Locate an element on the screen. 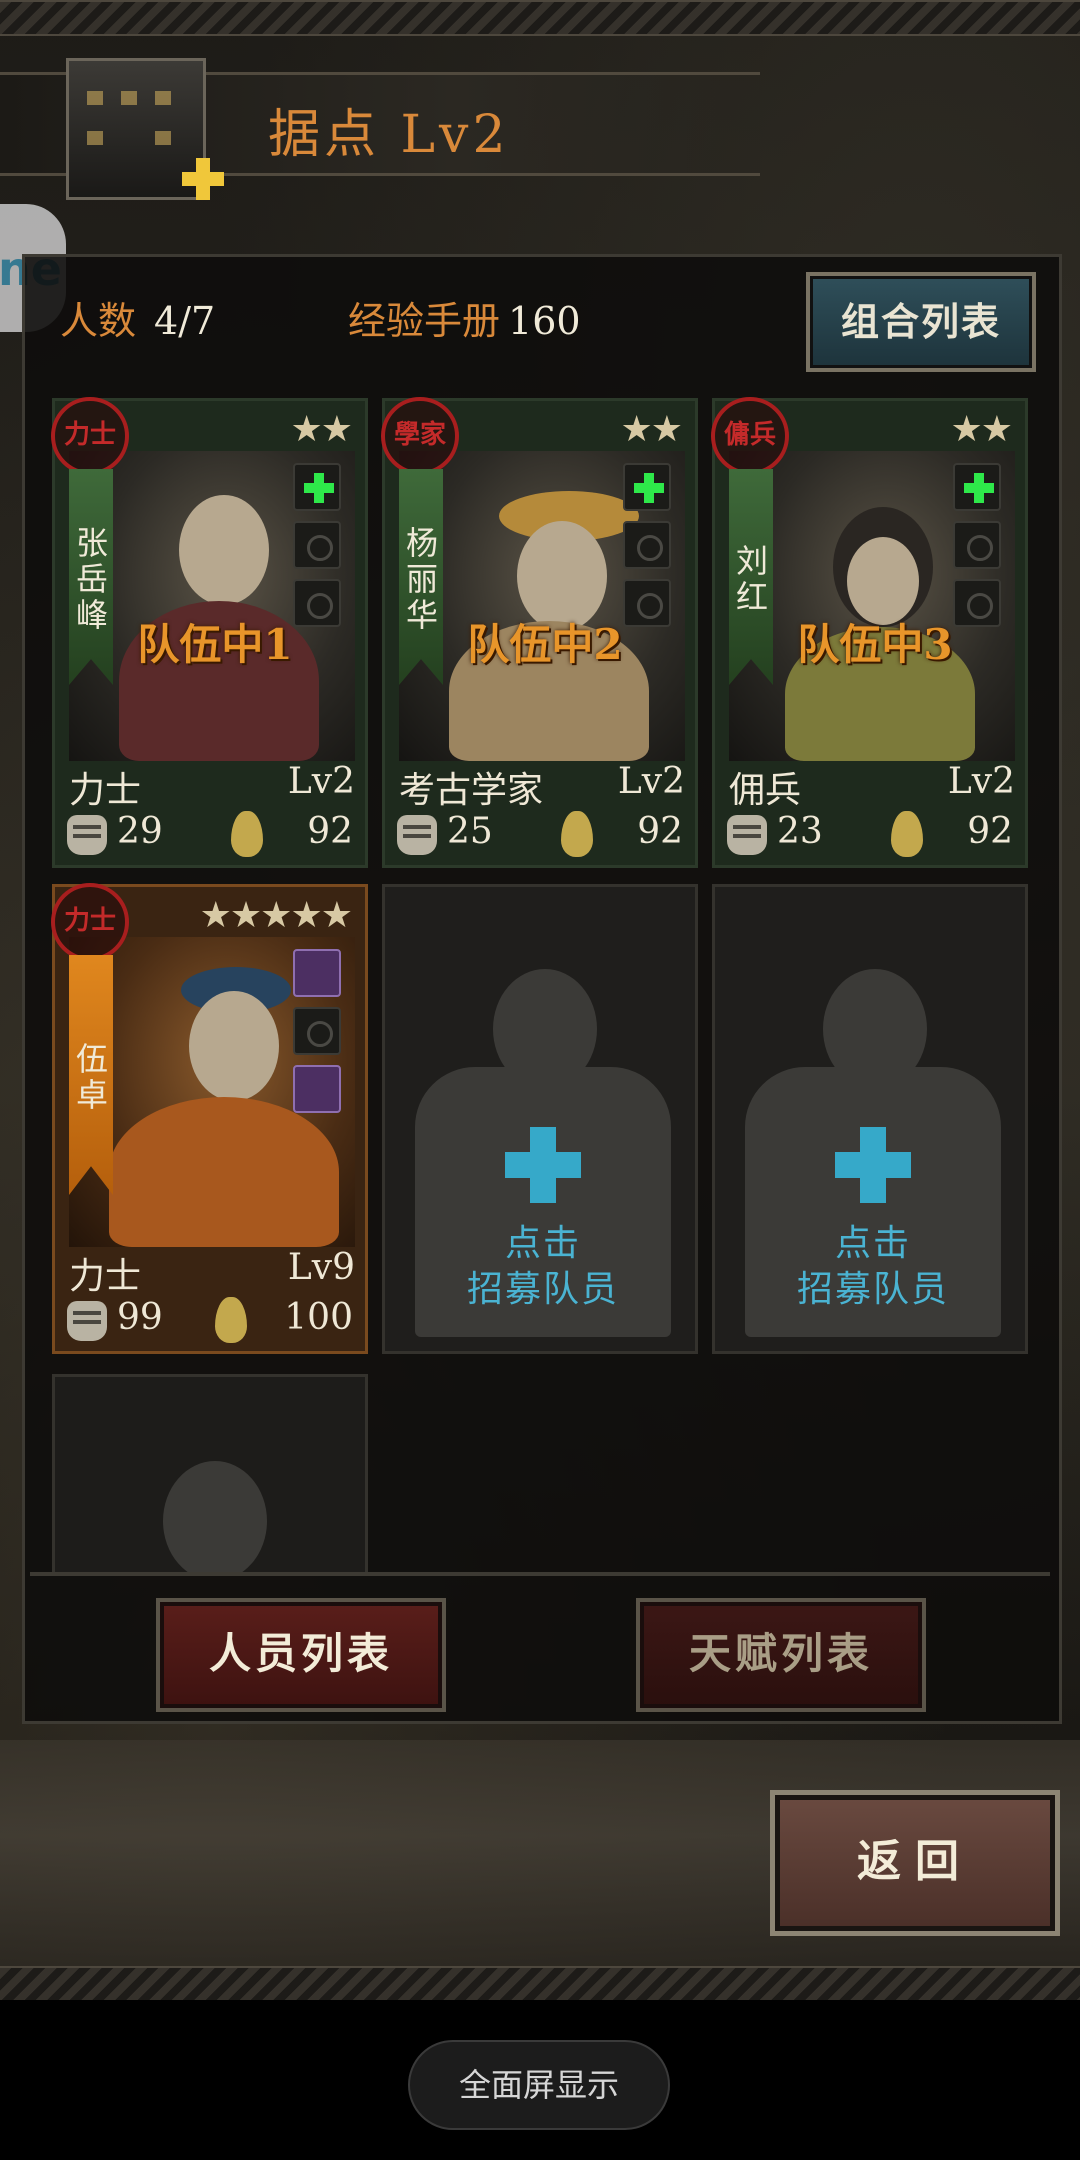  locked-slot is located at coordinates (210, 1474).